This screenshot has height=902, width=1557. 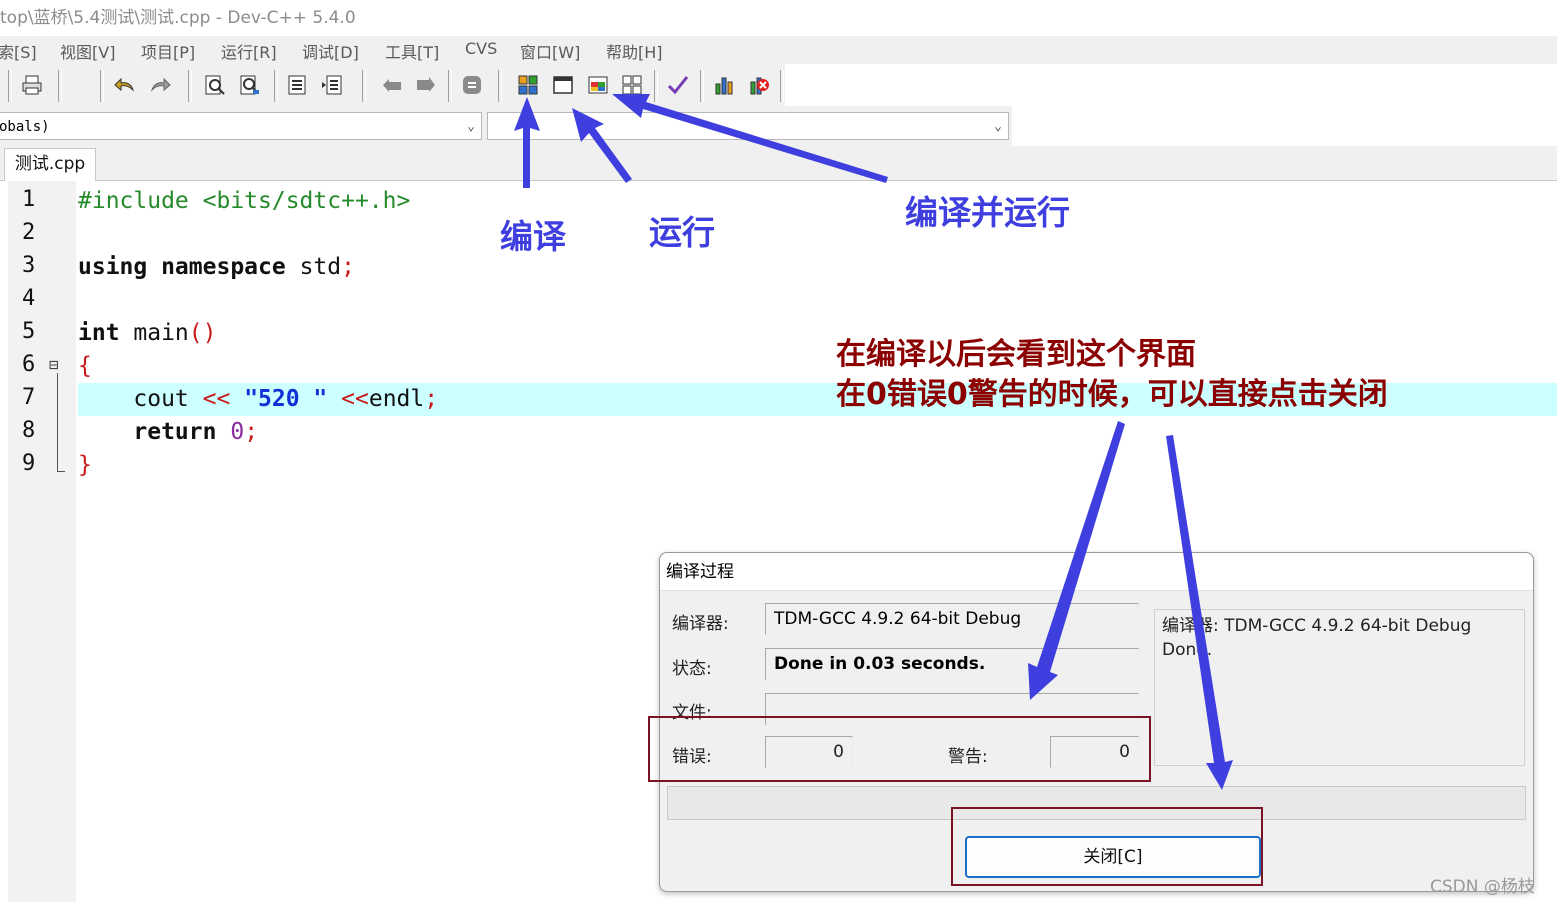 What do you see at coordinates (313, 267) in the screenshot?
I see `code-token: std` at bounding box center [313, 267].